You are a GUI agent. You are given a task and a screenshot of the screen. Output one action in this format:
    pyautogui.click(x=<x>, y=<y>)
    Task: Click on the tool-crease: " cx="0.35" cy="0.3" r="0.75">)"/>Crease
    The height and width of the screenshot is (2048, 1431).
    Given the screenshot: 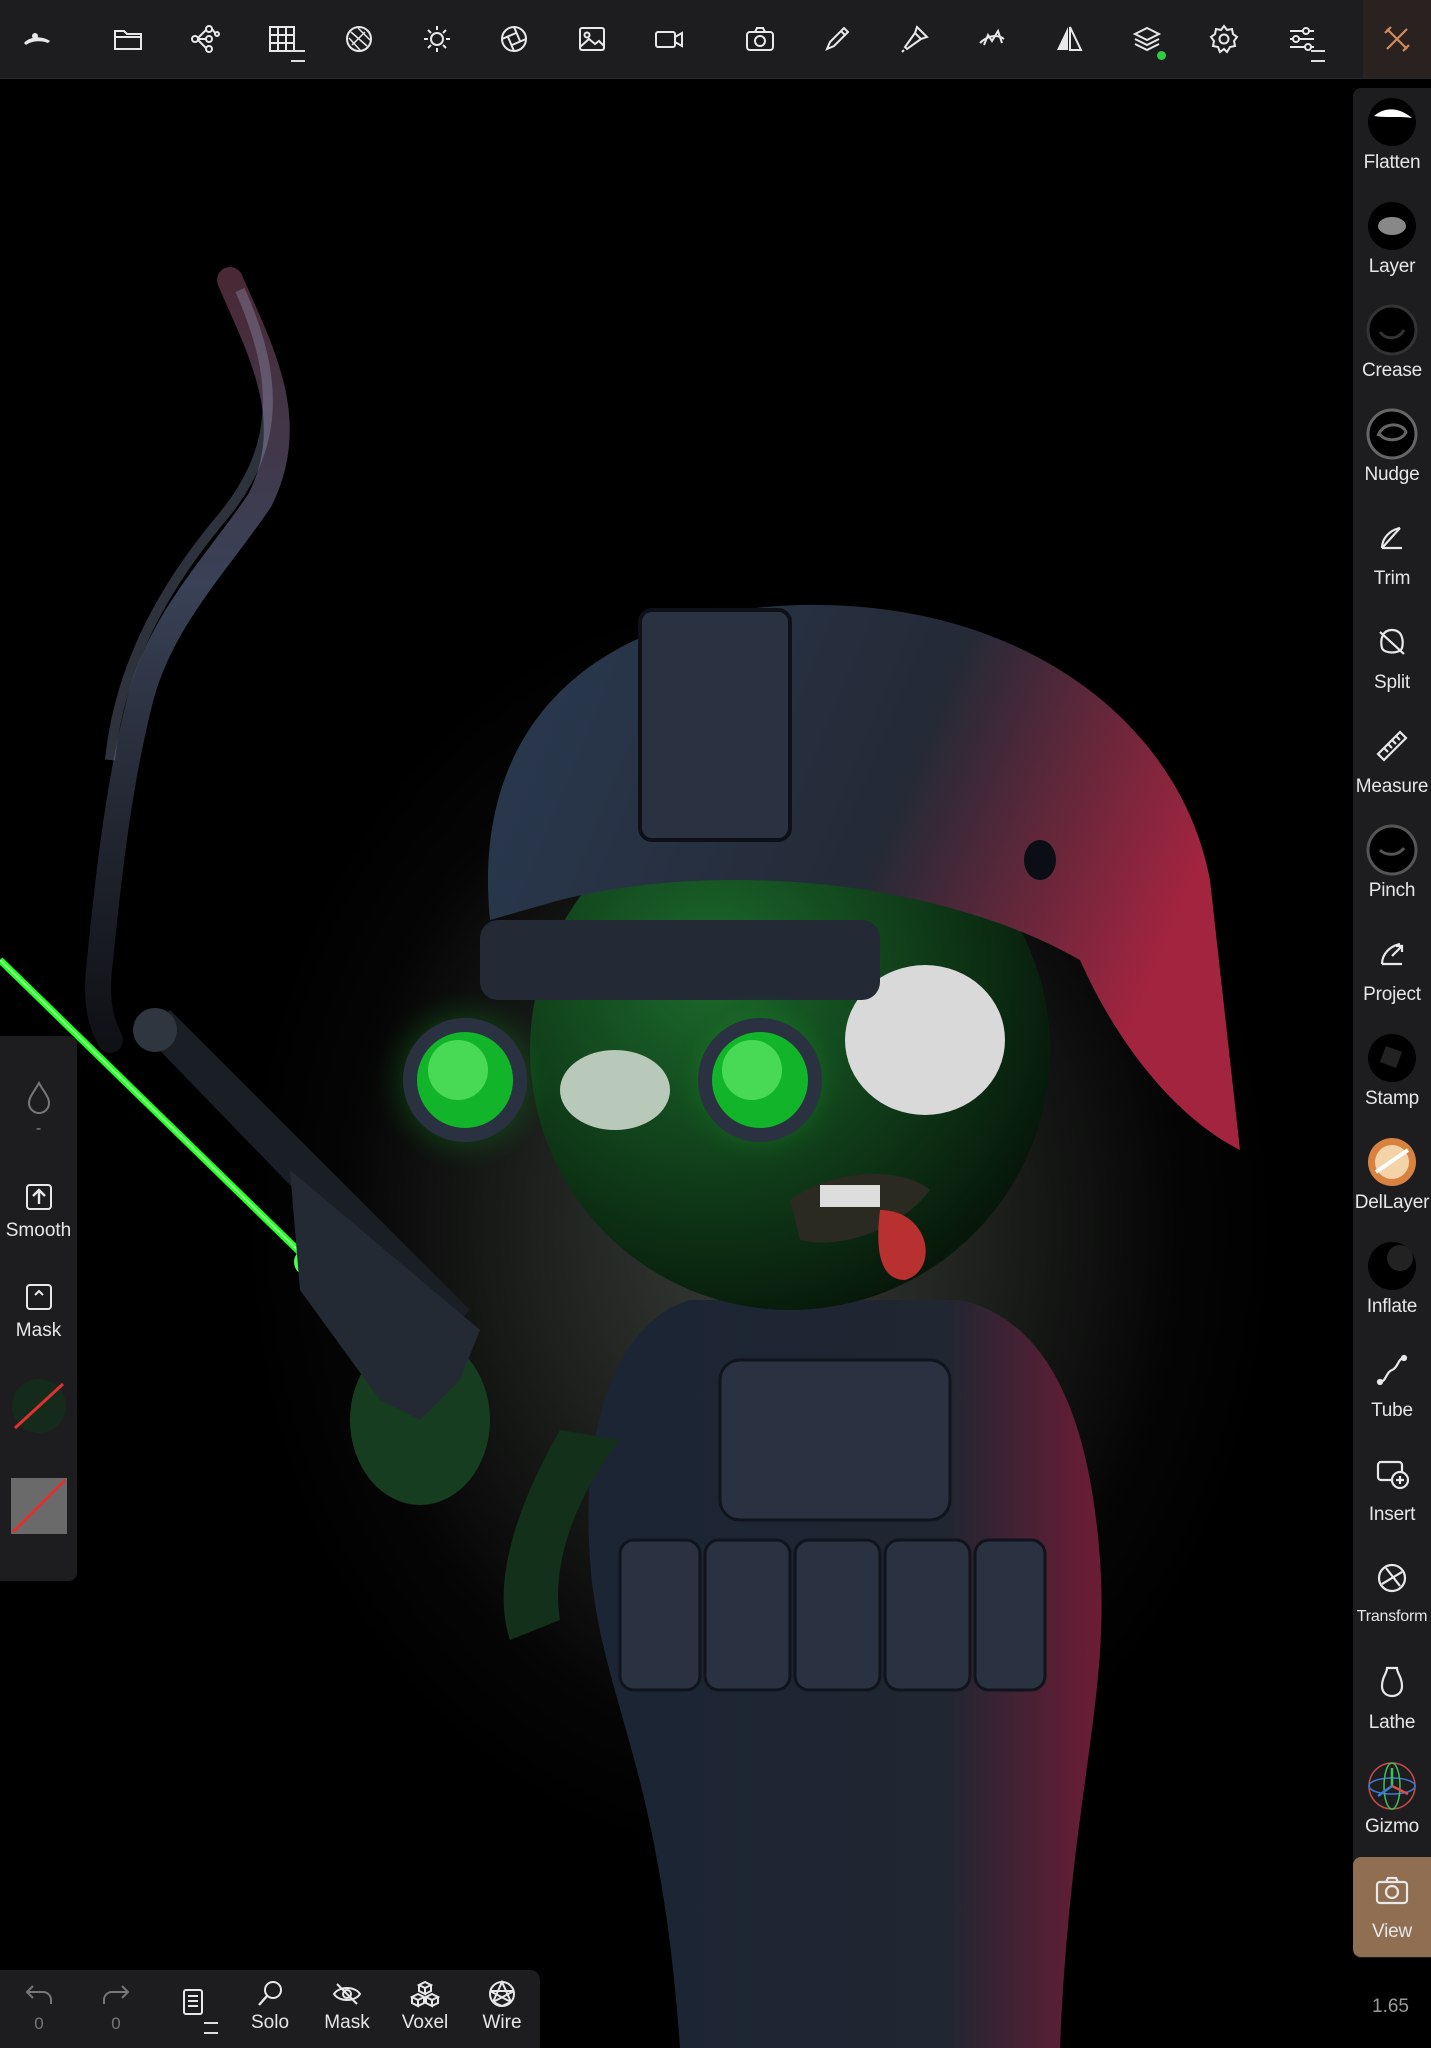 What is the action you would take?
    pyautogui.click(x=1392, y=348)
    